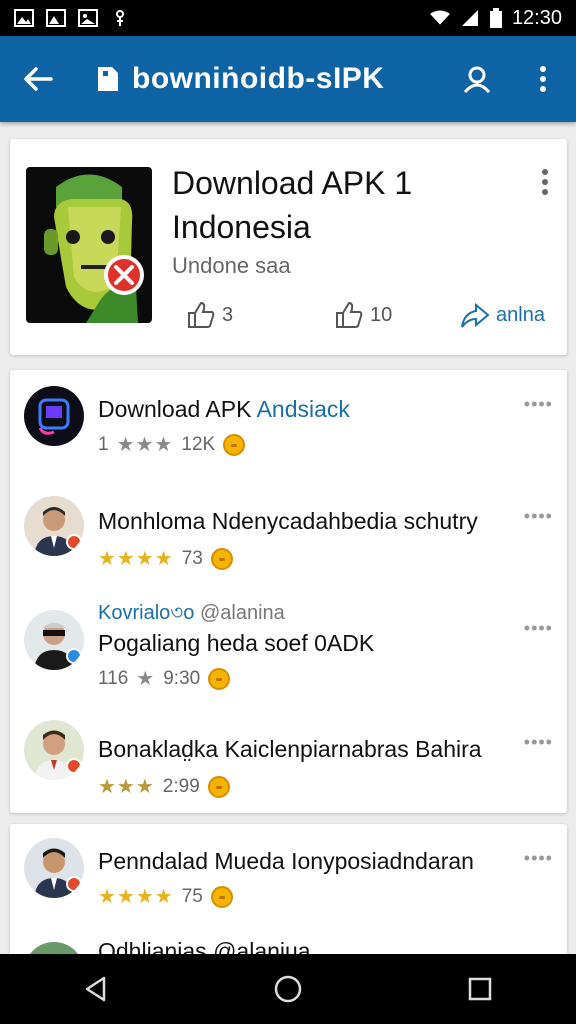 Image resolution: width=576 pixels, height=1024 pixels. What do you see at coordinates (495, 18) in the screenshot?
I see `battery-icon` at bounding box center [495, 18].